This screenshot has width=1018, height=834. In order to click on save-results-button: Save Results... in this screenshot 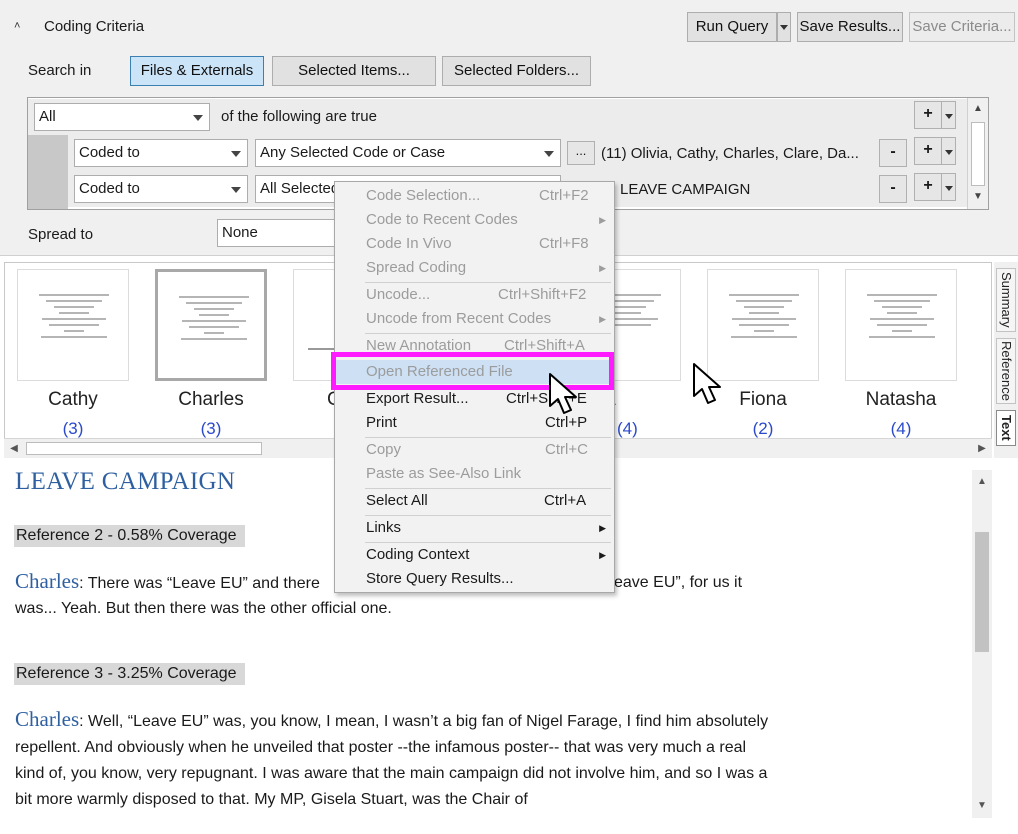, I will do `click(850, 27)`.